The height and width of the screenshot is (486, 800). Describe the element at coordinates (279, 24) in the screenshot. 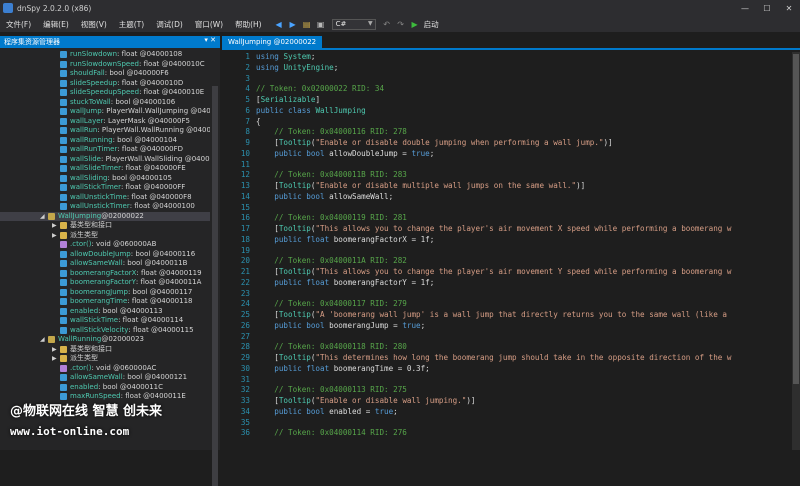

I see `back-icon: ◀` at that location.